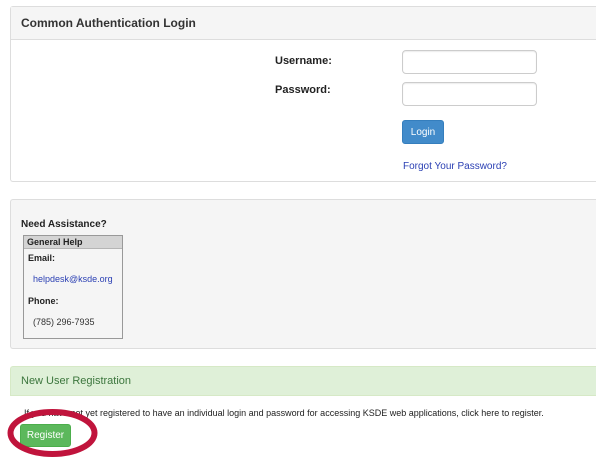  Describe the element at coordinates (64, 322) in the screenshot. I see `phone-value: (785) 296-7935` at that location.